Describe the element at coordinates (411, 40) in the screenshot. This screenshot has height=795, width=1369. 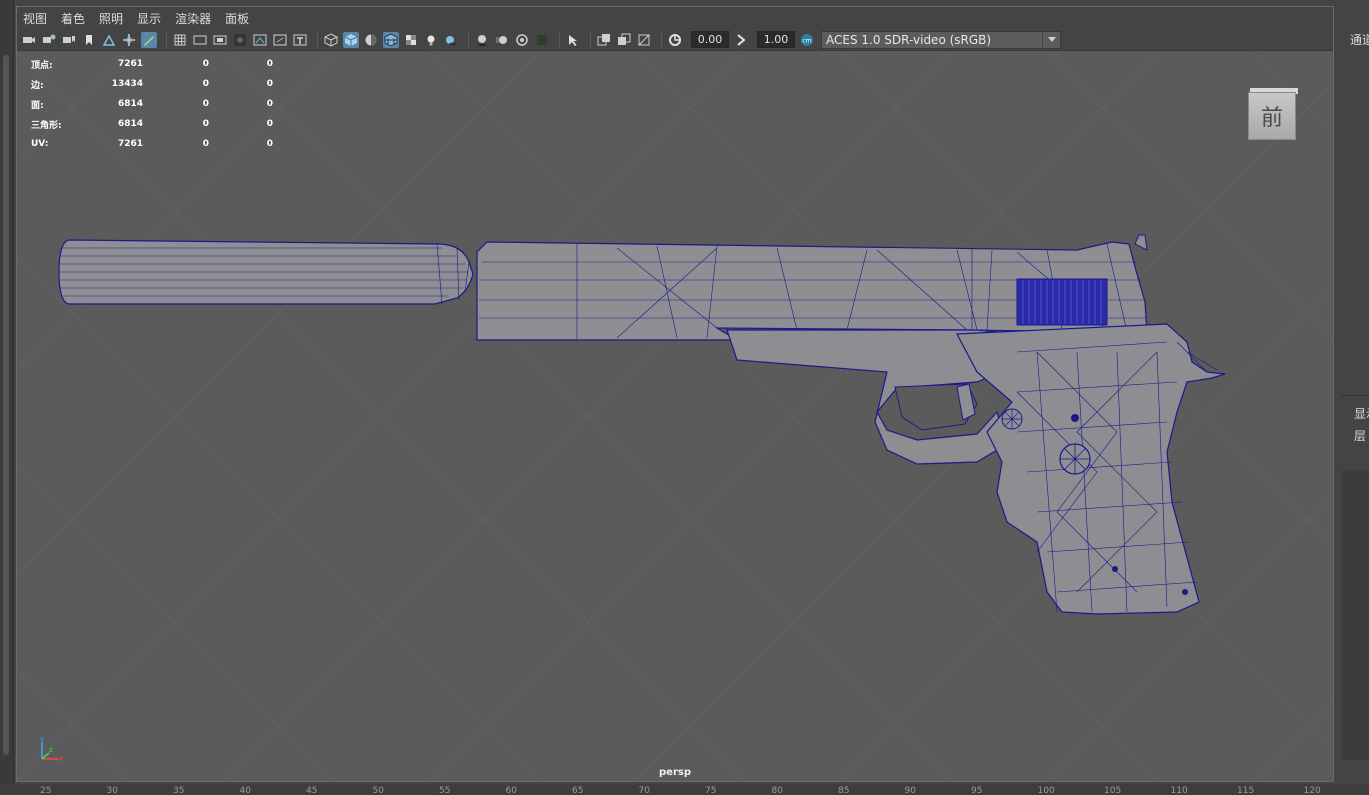
I see `textured-icon` at that location.